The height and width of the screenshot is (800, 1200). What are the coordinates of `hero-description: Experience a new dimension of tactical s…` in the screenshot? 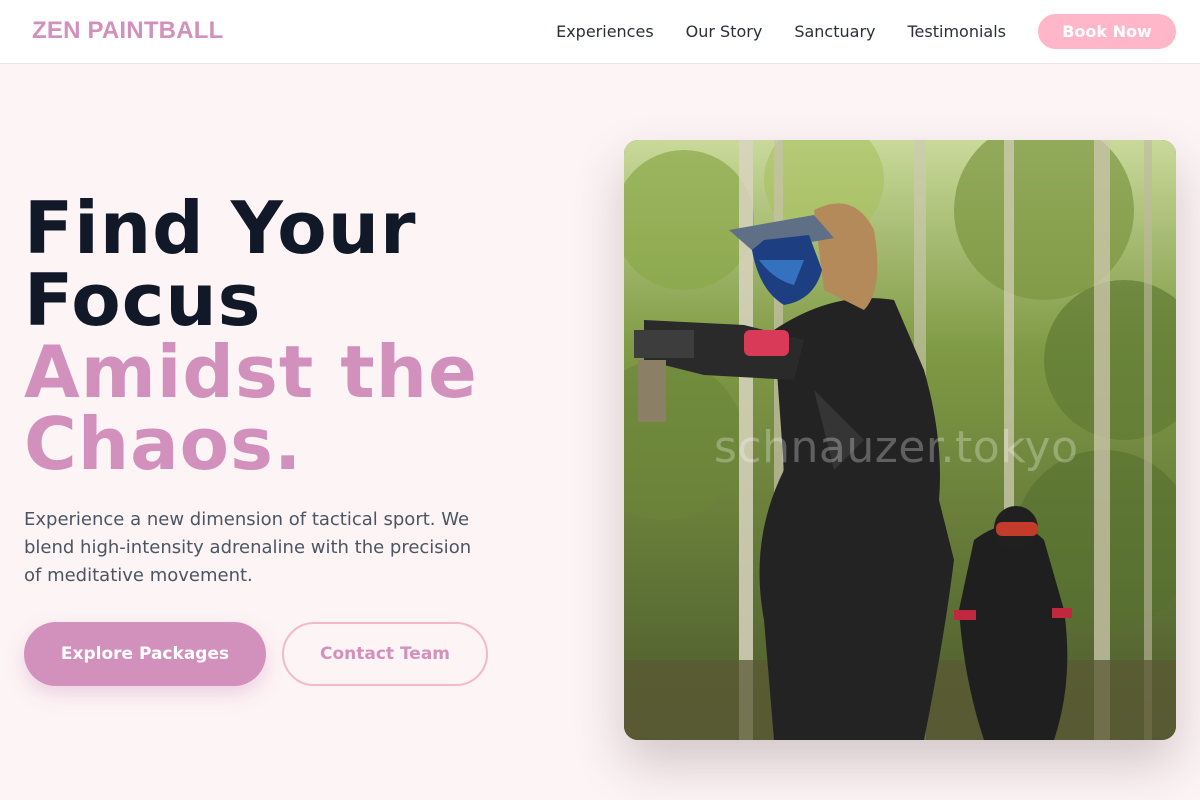 It's located at (248, 547).